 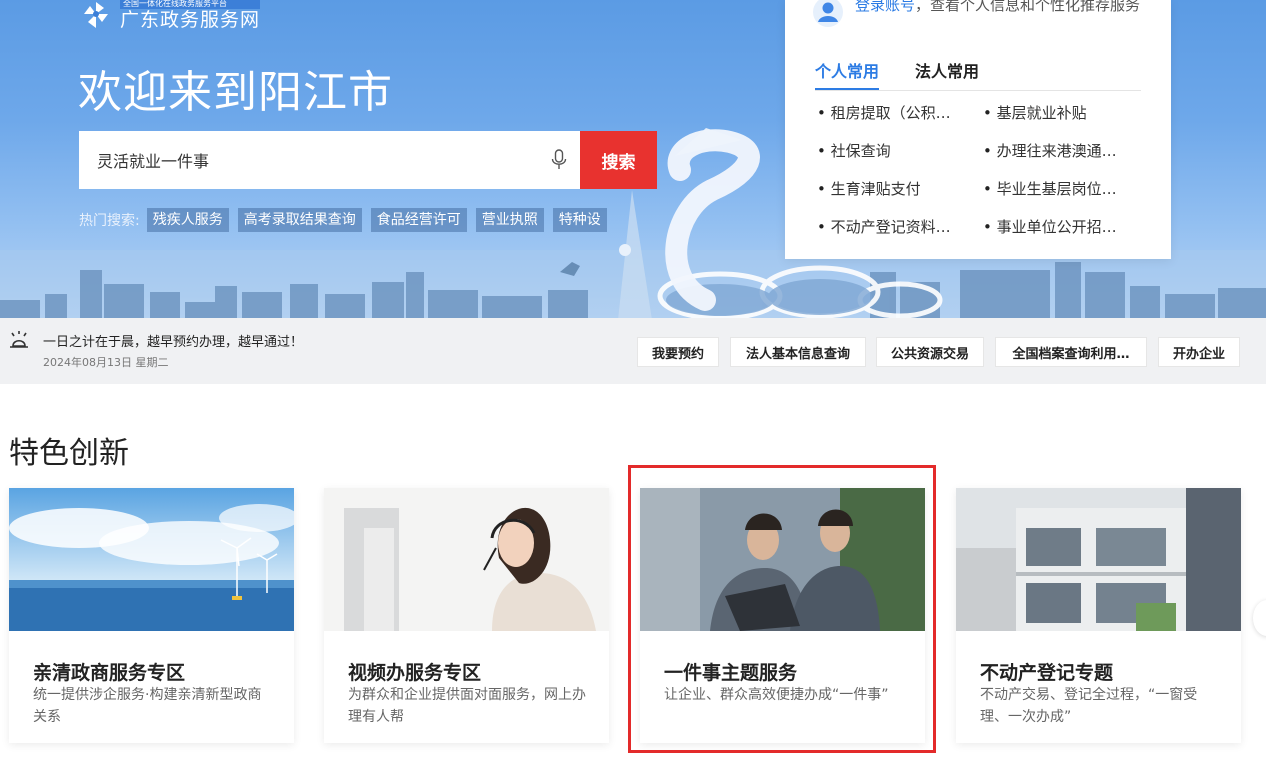 I want to click on quick-link-public-resources: 公共资源交易, so click(x=930, y=352).